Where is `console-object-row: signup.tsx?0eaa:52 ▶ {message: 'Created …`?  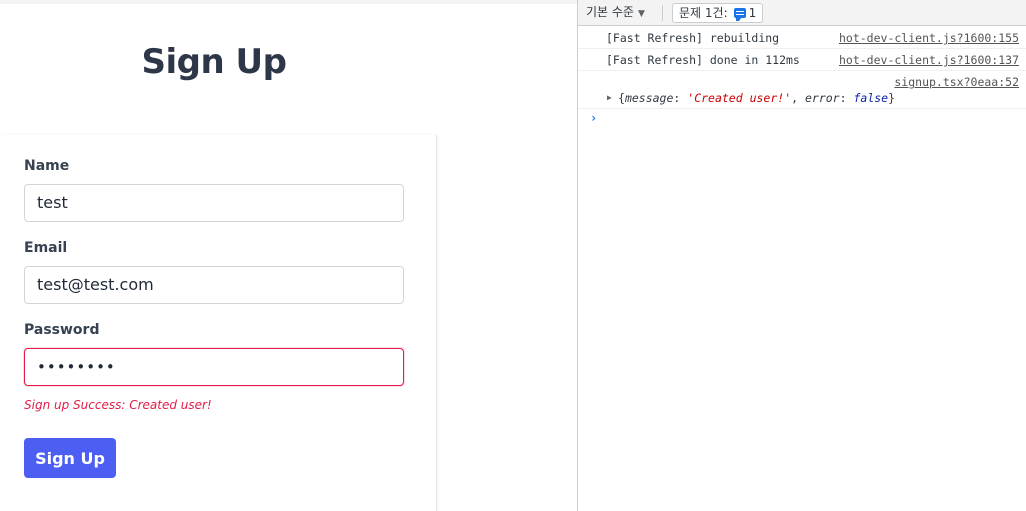
console-object-row: signup.tsx?0eaa:52 ▶ {message: 'Created … is located at coordinates (802, 90).